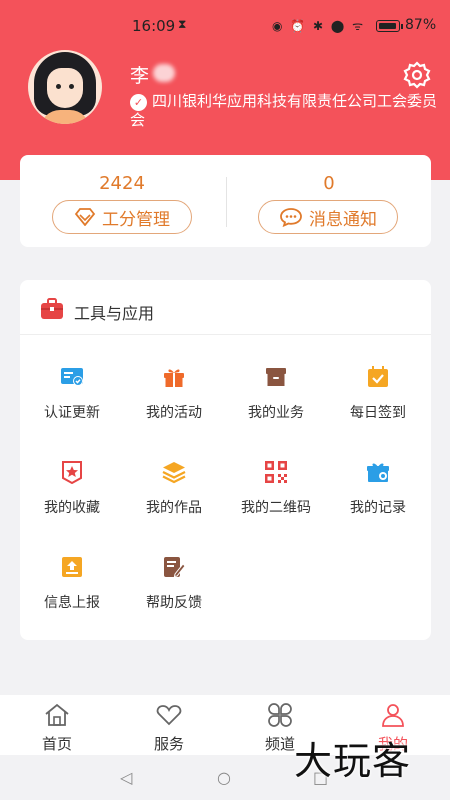 This screenshot has height=800, width=450. Describe the element at coordinates (57, 727) in the screenshot. I see `nav-item-home: 首页` at that location.